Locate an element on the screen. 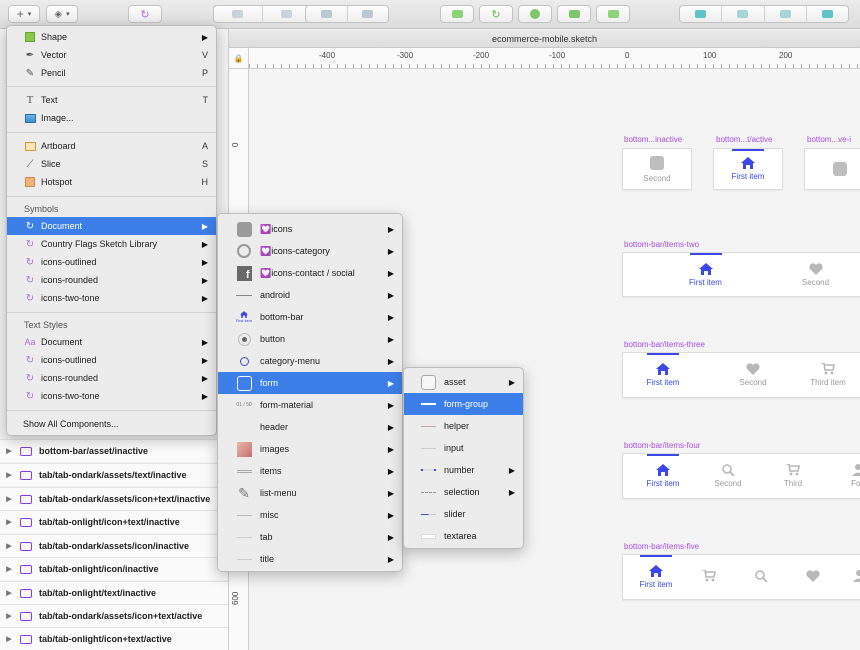 The width and height of the screenshot is (860, 650). edit-button is located at coordinates (457, 14).